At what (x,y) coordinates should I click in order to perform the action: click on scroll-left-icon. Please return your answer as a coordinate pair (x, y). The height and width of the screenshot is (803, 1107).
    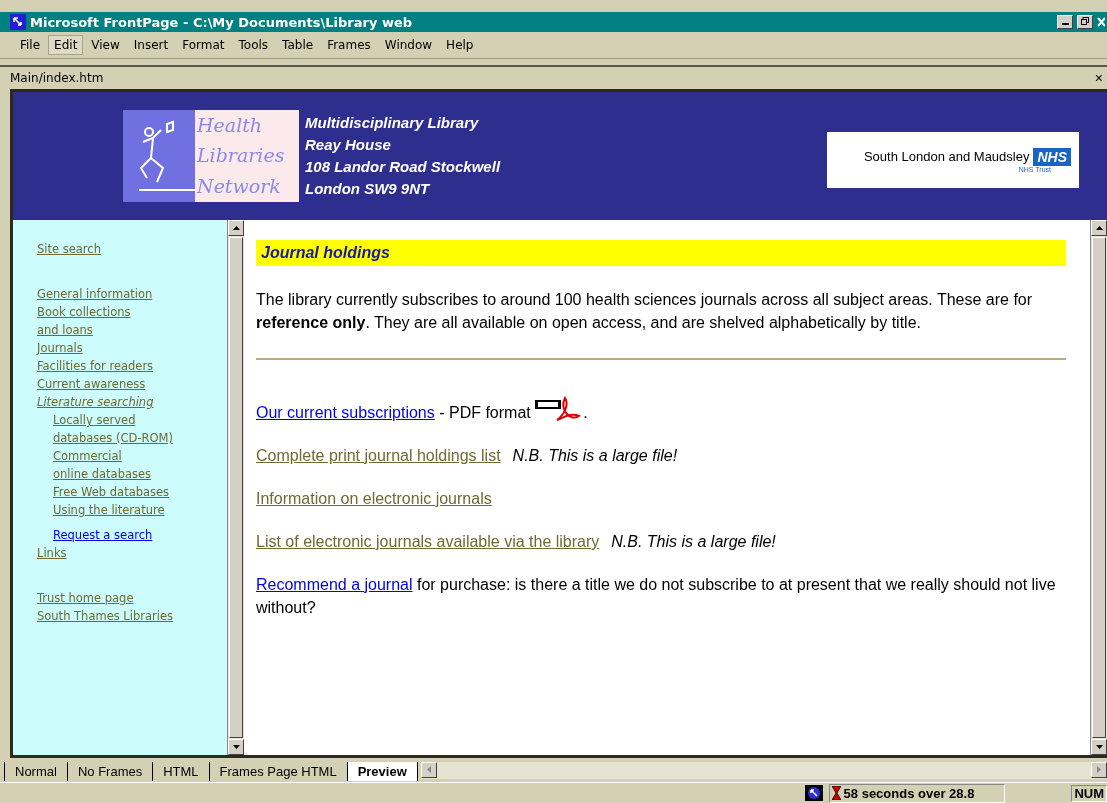
    Looking at the image, I should click on (428, 769).